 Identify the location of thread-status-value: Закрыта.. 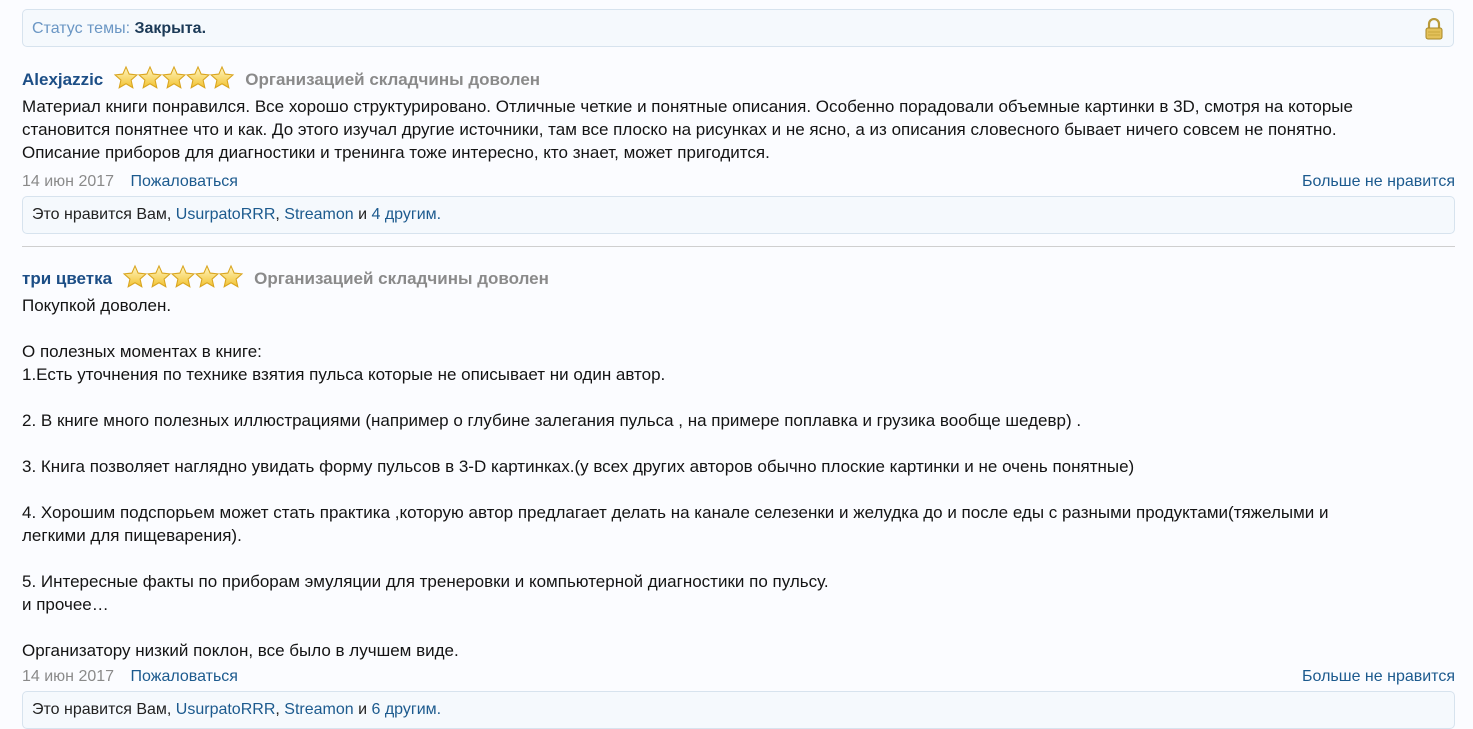
(170, 28).